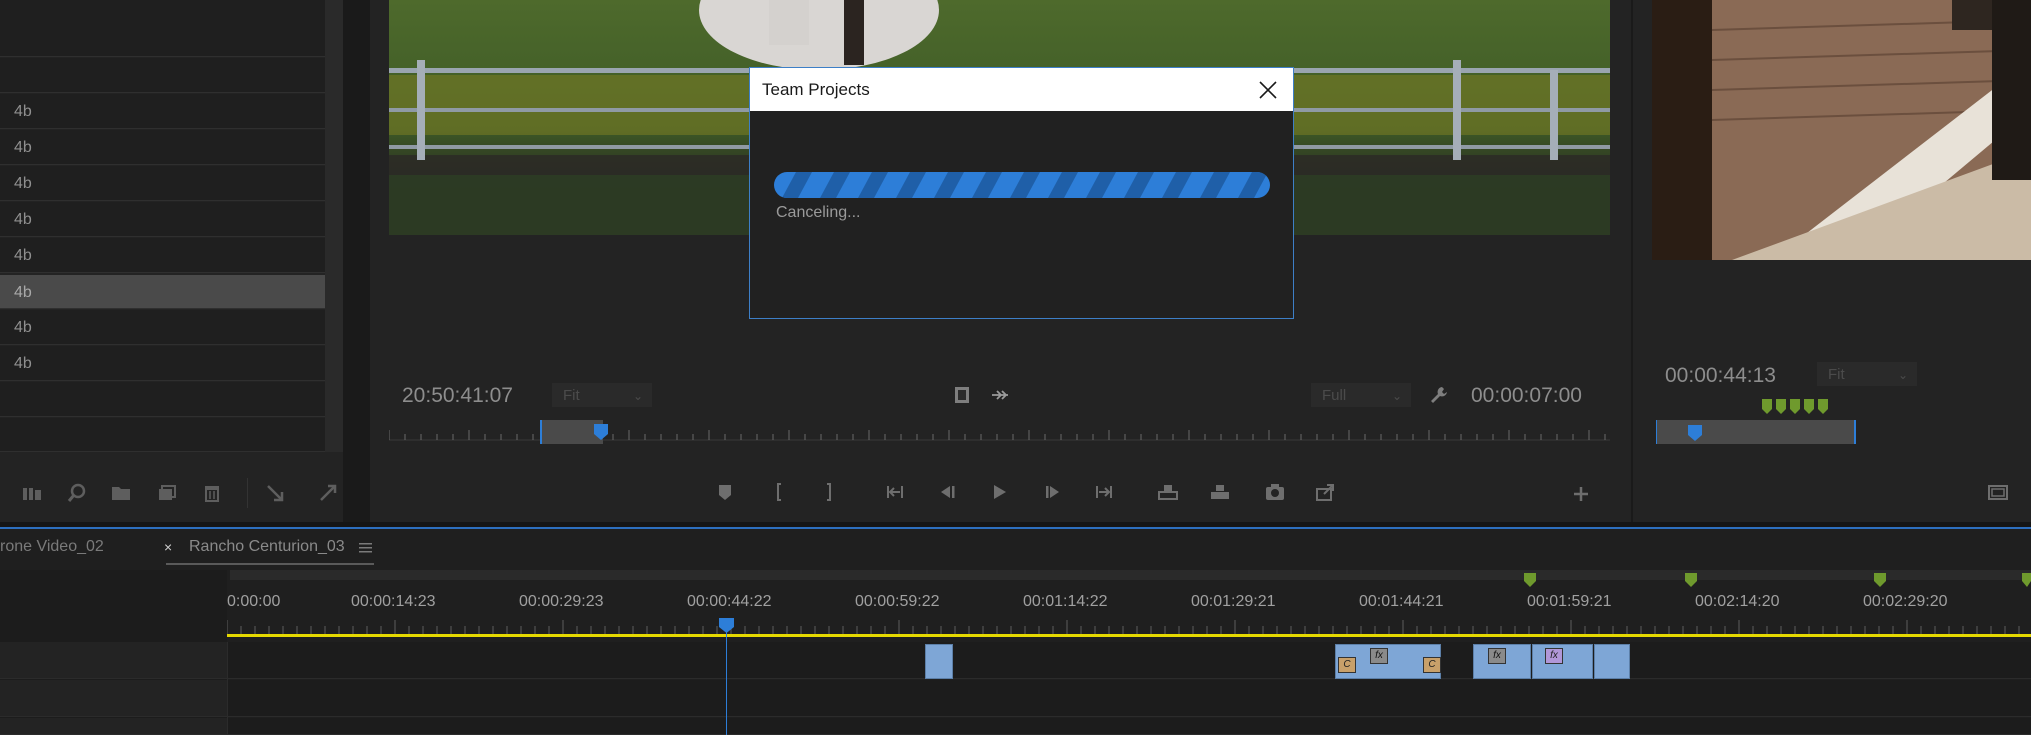  Describe the element at coordinates (561, 601) in the screenshot. I see `ruler-time-label: 00:00:29:23` at that location.